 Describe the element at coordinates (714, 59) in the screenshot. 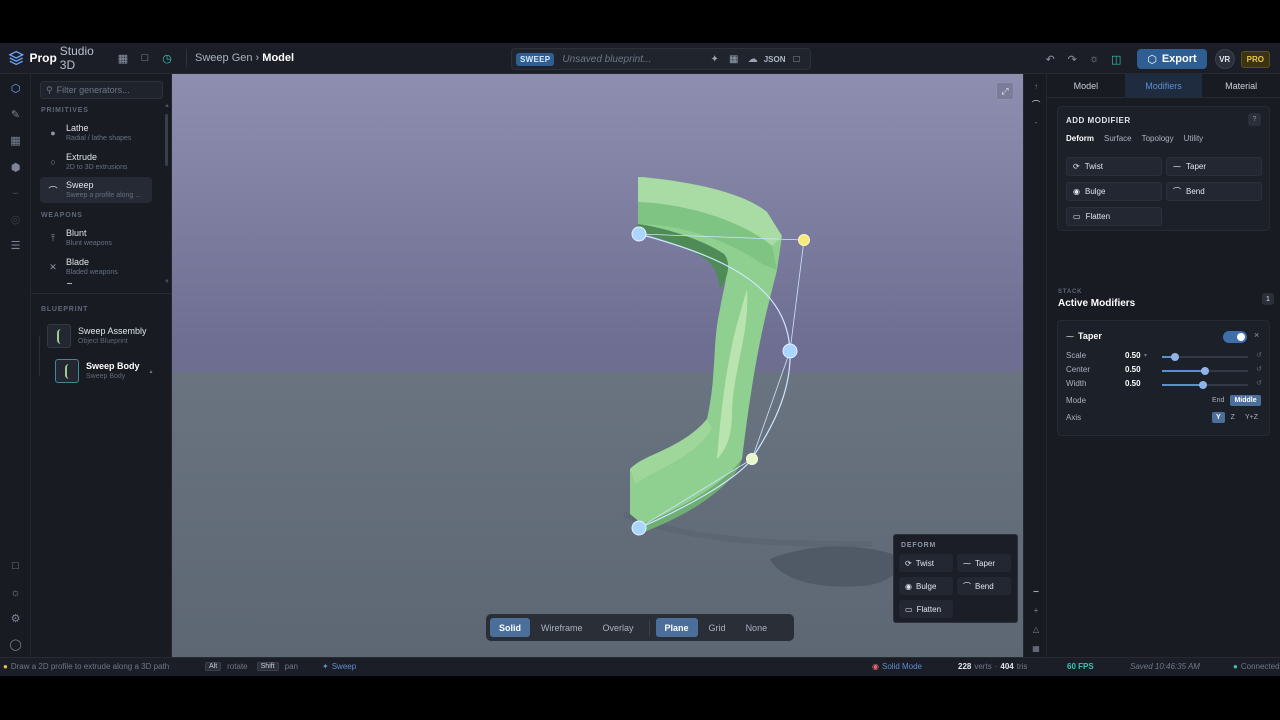

I see `sparkle-icon: ✦` at that location.